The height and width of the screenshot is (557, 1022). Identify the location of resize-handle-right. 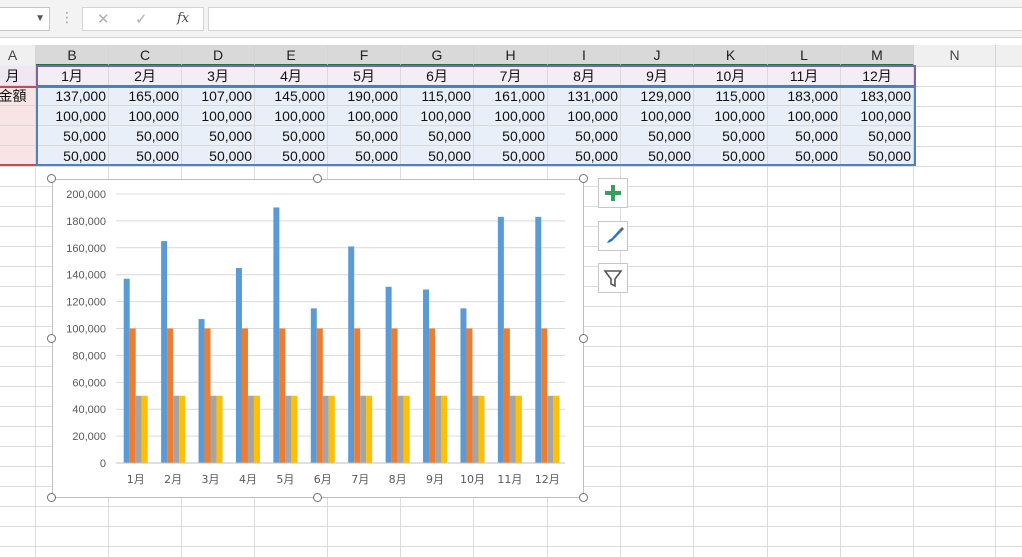
(583, 338).